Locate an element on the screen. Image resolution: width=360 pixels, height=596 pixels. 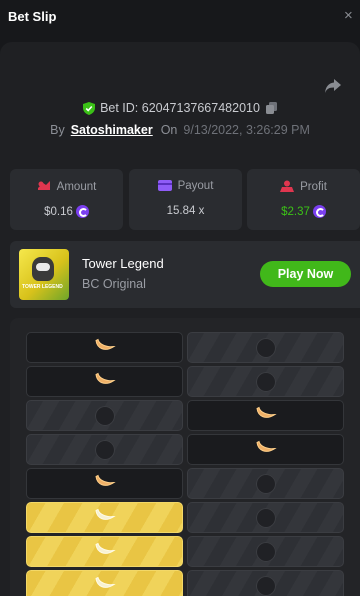
shield-check-icon is located at coordinates (89, 108).